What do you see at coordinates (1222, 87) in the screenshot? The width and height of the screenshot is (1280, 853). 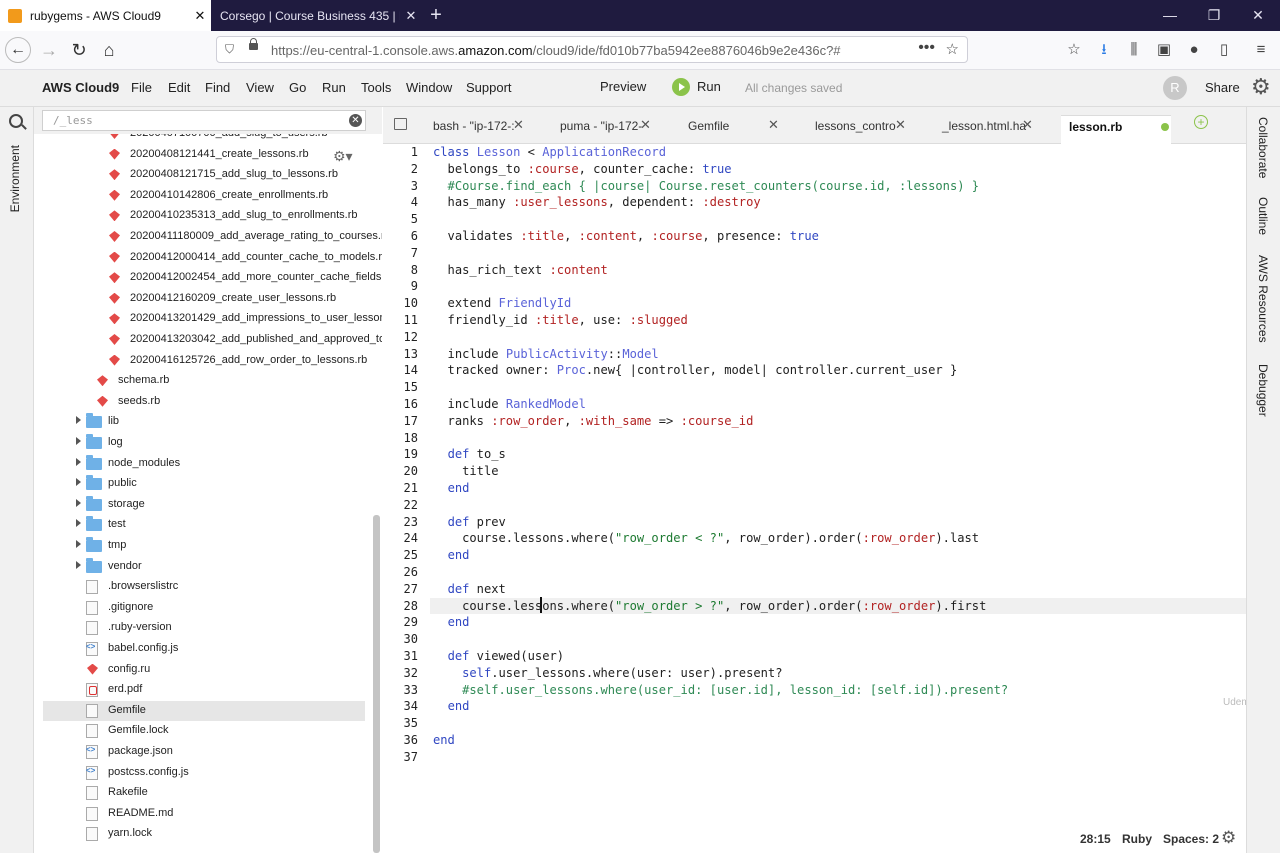 I see `share-button: Share` at bounding box center [1222, 87].